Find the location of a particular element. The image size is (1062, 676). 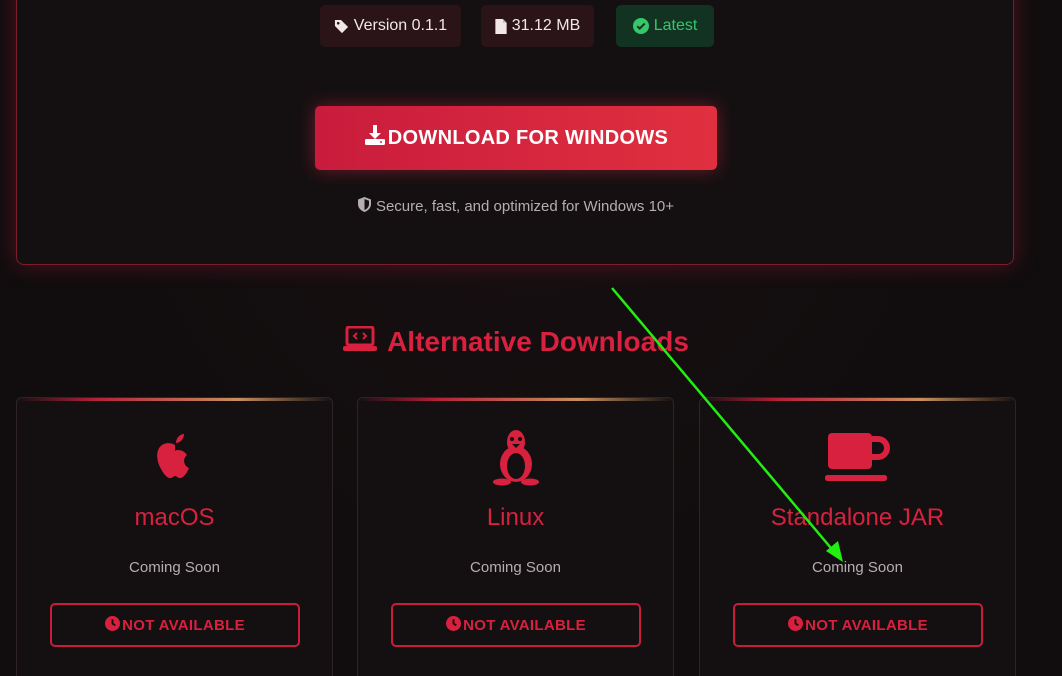

file-size-text: 31.12 MB is located at coordinates (546, 25).